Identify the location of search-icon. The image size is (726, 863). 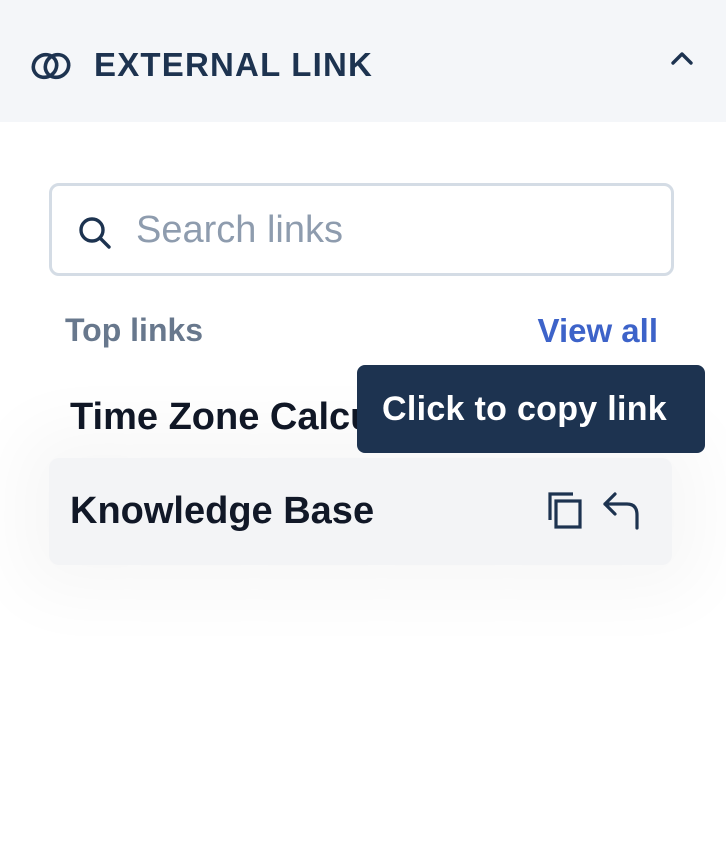
(95, 233).